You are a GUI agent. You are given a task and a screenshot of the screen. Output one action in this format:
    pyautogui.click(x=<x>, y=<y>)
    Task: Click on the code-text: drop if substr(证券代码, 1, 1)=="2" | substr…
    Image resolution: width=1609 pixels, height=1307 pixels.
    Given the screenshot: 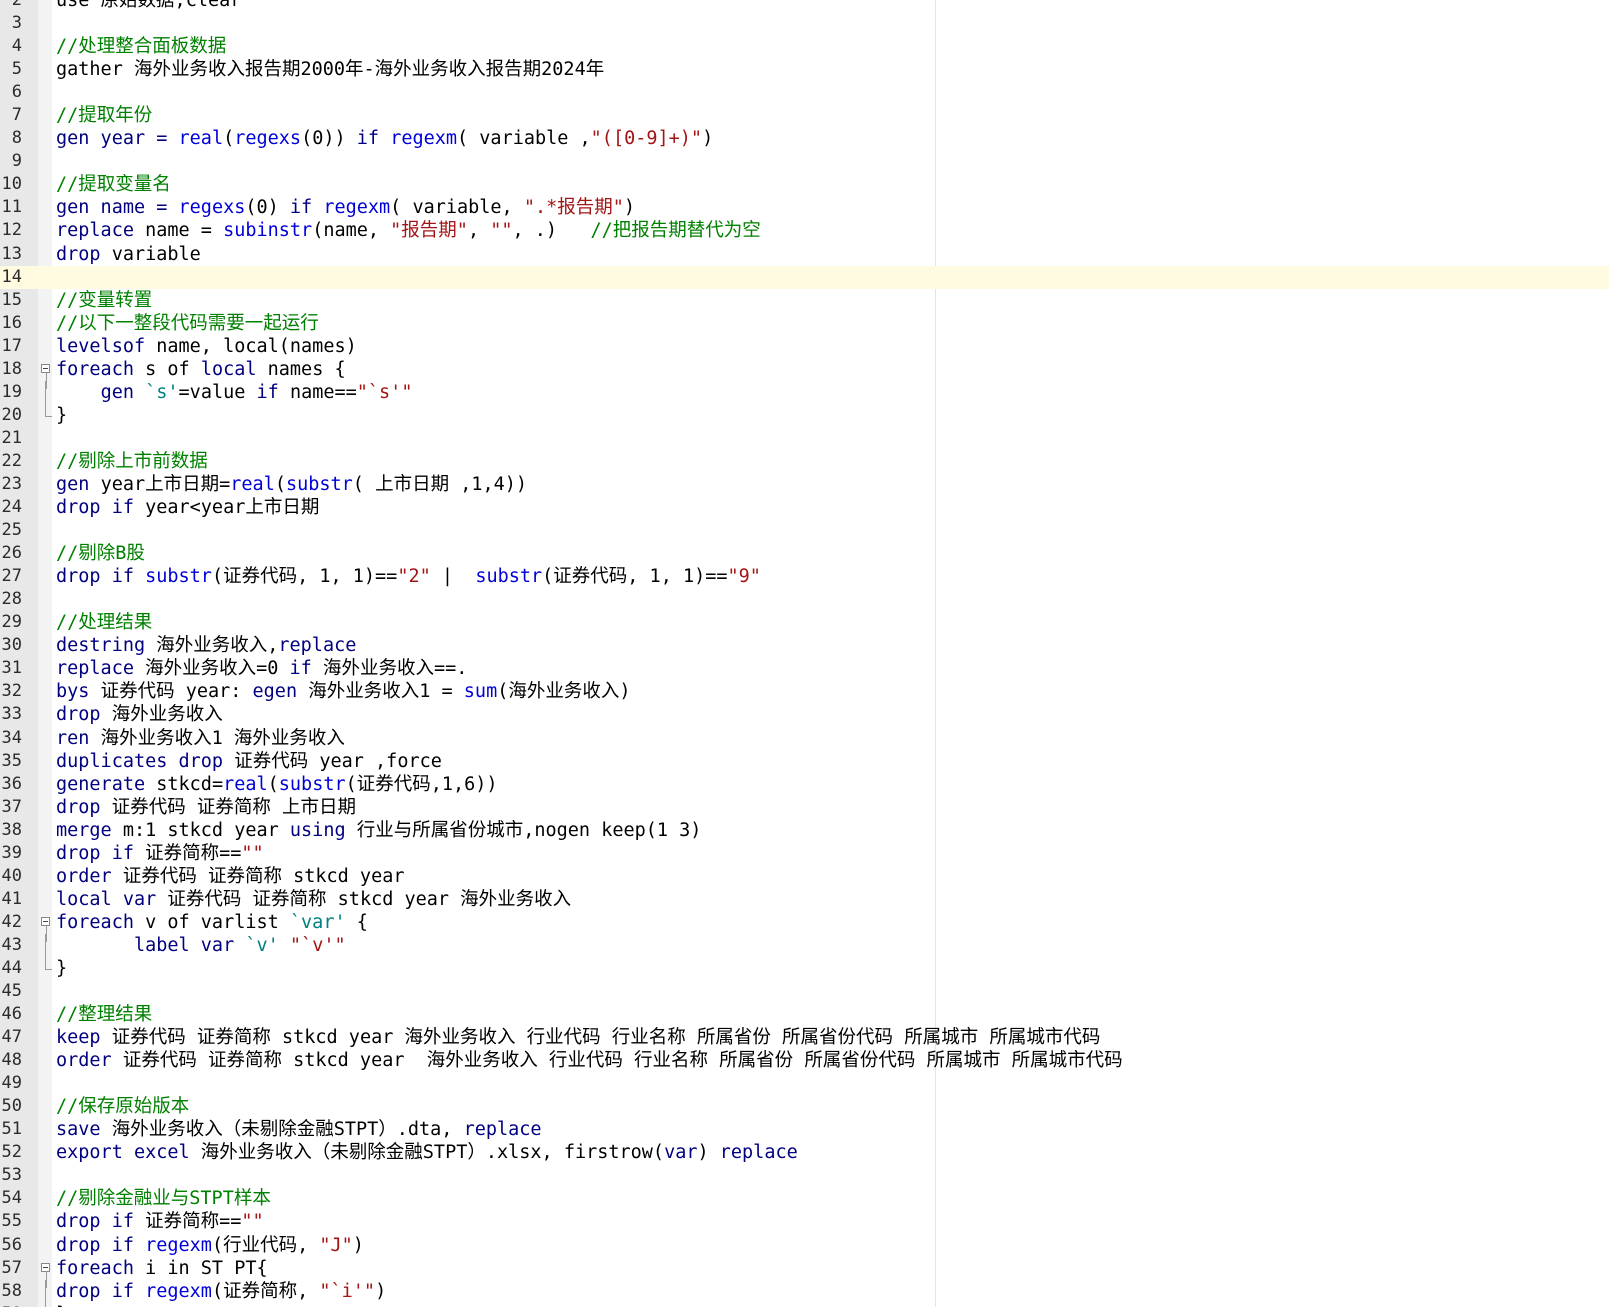 What is the action you would take?
    pyautogui.click(x=408, y=576)
    